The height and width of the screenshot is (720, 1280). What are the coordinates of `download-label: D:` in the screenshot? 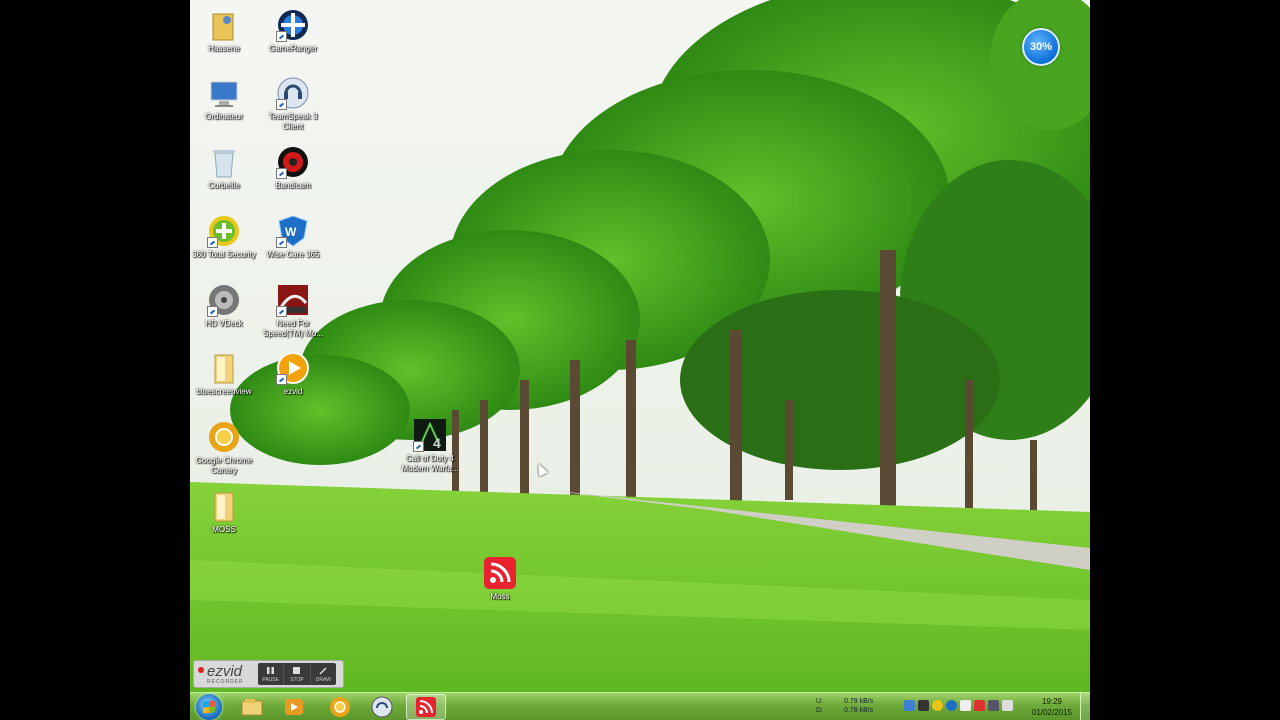 It's located at (819, 710).